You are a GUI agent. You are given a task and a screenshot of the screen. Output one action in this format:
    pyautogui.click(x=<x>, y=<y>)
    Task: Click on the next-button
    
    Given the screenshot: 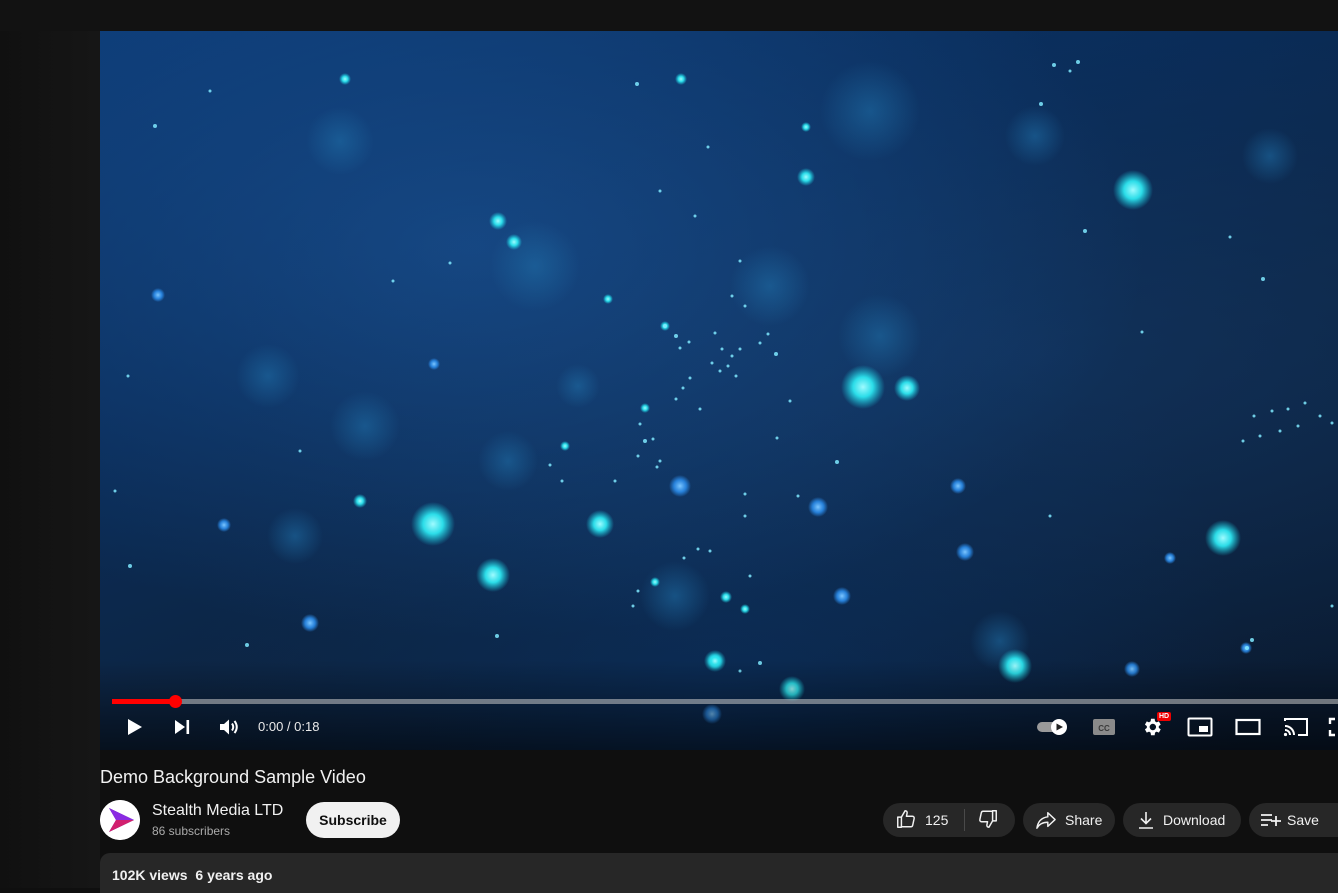 What is the action you would take?
    pyautogui.click(x=182, y=727)
    